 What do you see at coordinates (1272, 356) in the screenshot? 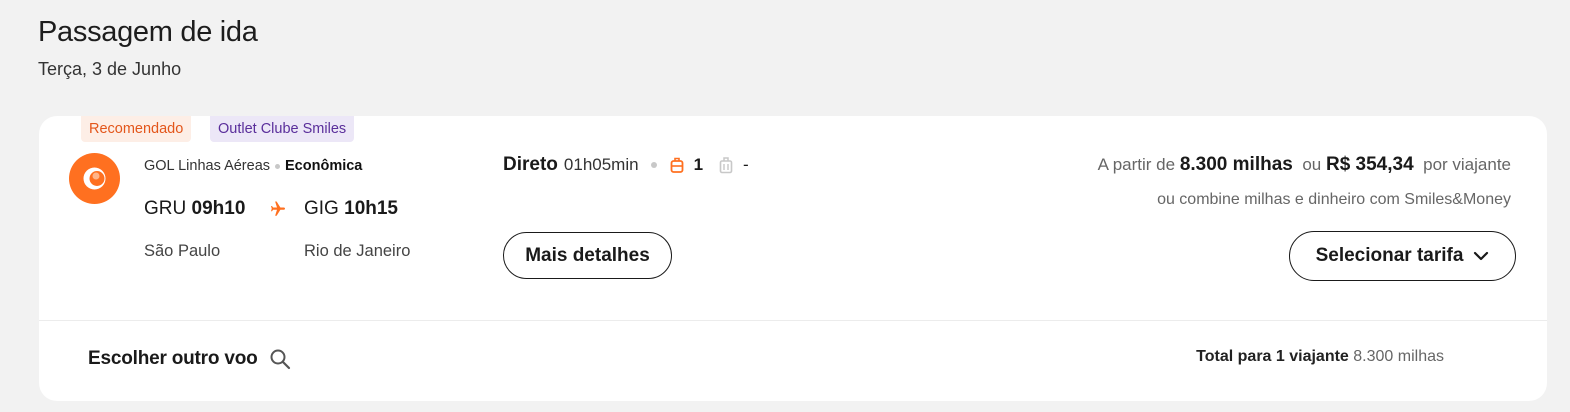
I see `total-label: Total para 1 viajante` at bounding box center [1272, 356].